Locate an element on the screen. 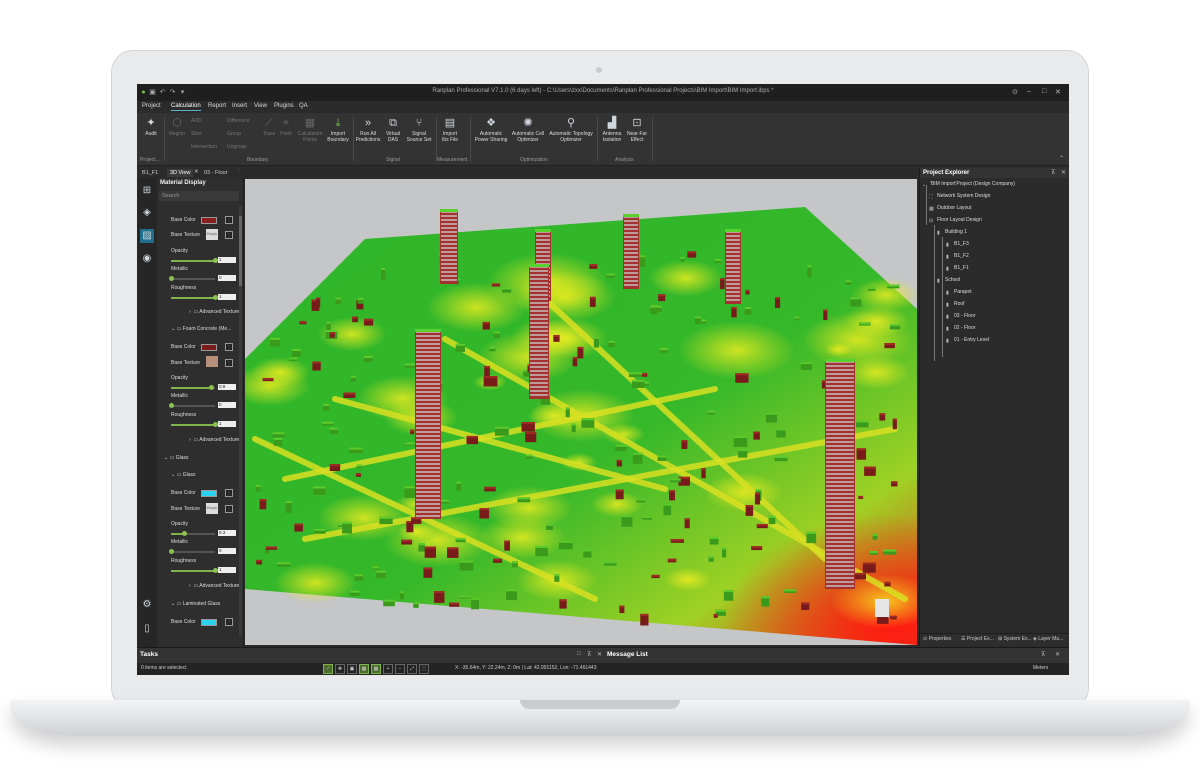 Image resolution: width=1200 pixels, height=783 pixels. tree-node-03-floor: ▮ 03 - Floor is located at coordinates (960, 316).